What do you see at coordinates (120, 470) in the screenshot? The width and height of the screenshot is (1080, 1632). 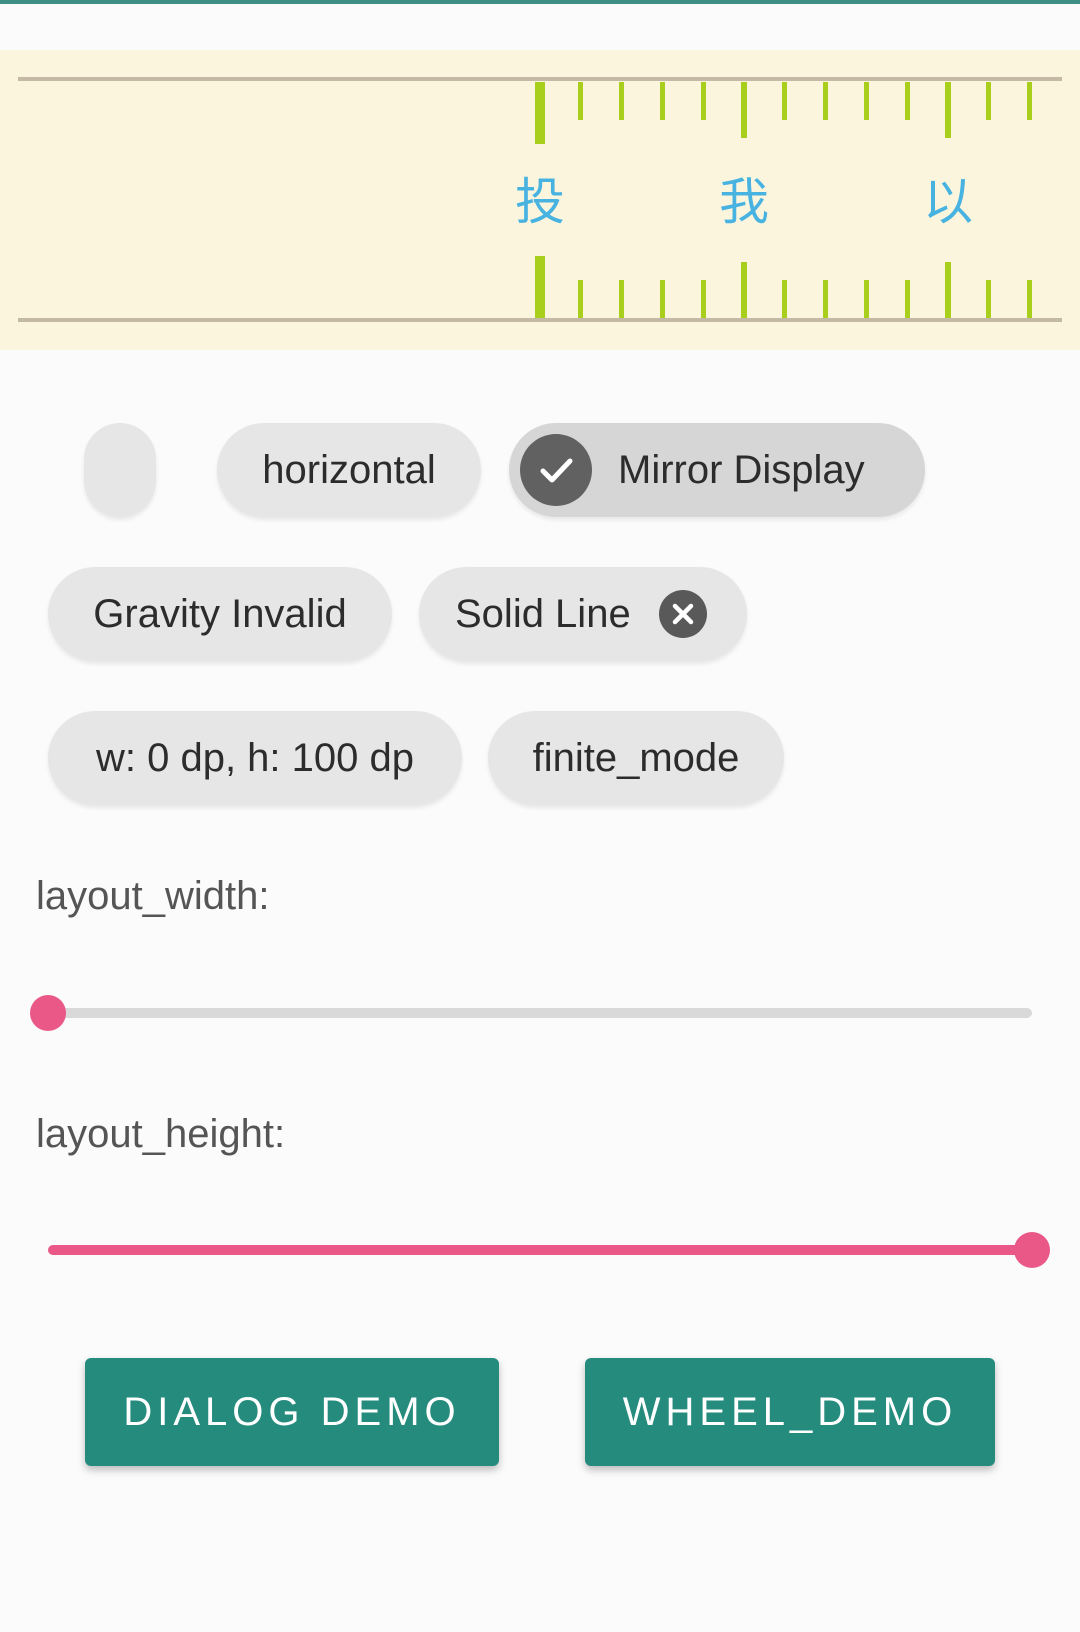 I see `chip-empty` at bounding box center [120, 470].